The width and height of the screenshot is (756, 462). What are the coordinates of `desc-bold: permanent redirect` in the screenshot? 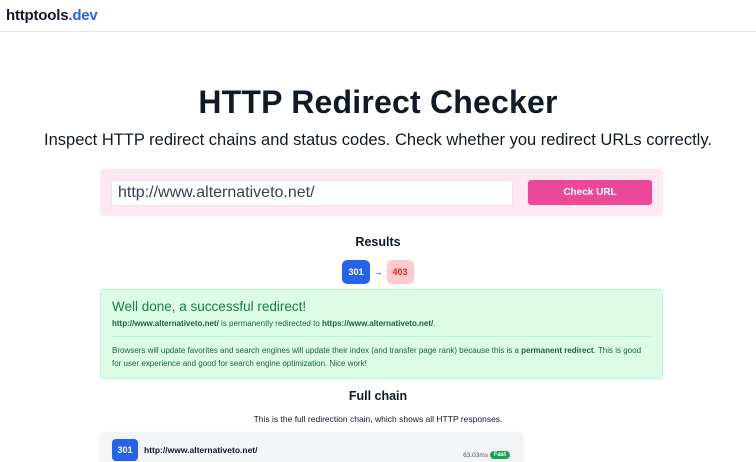 It's located at (557, 350).